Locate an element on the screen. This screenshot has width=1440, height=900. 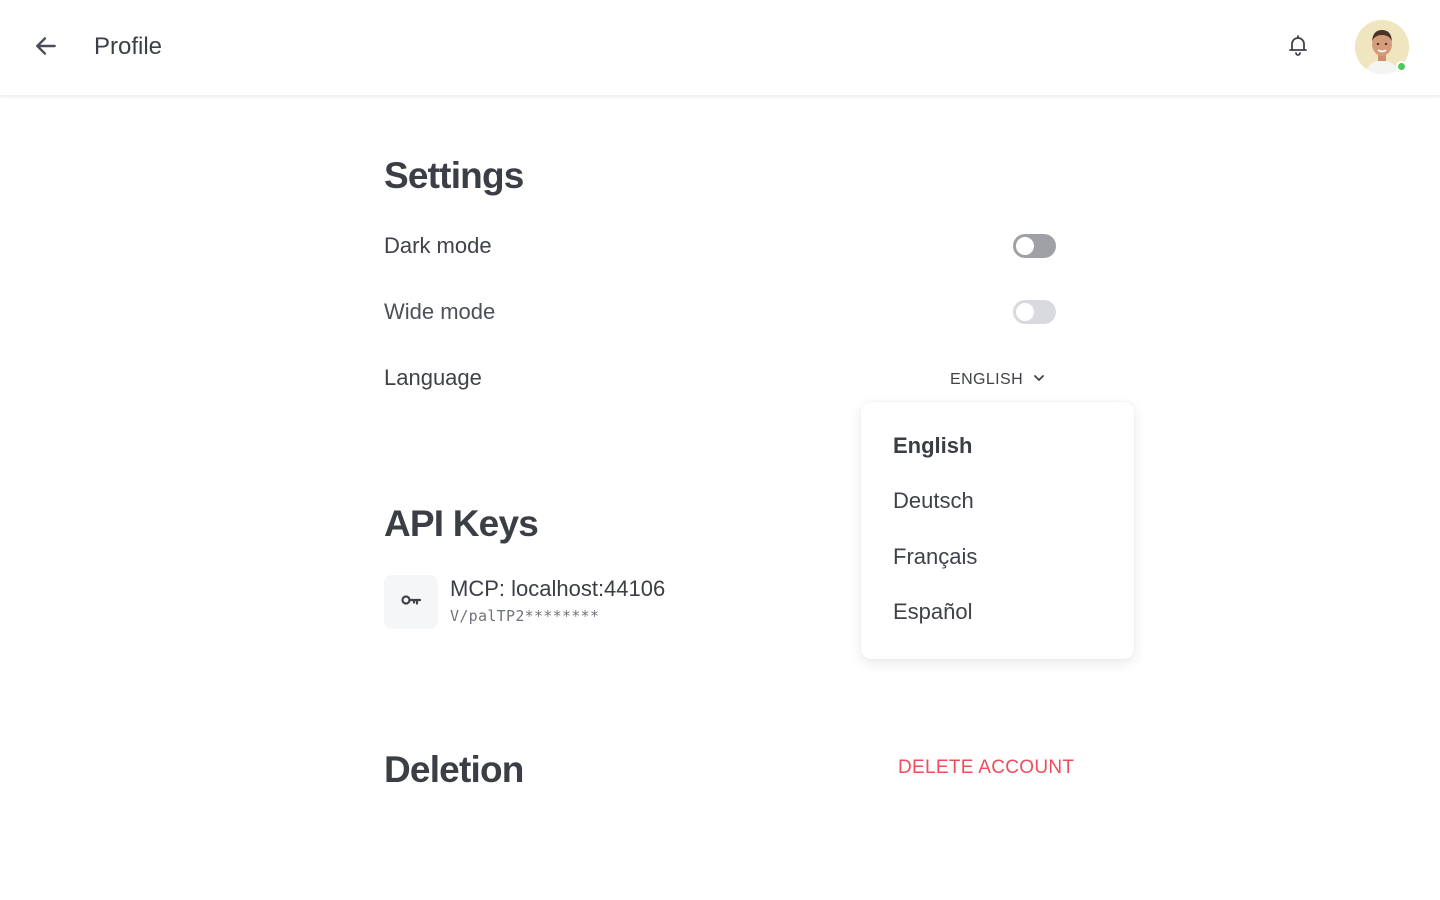
chevron-down-icon is located at coordinates (1039, 380).